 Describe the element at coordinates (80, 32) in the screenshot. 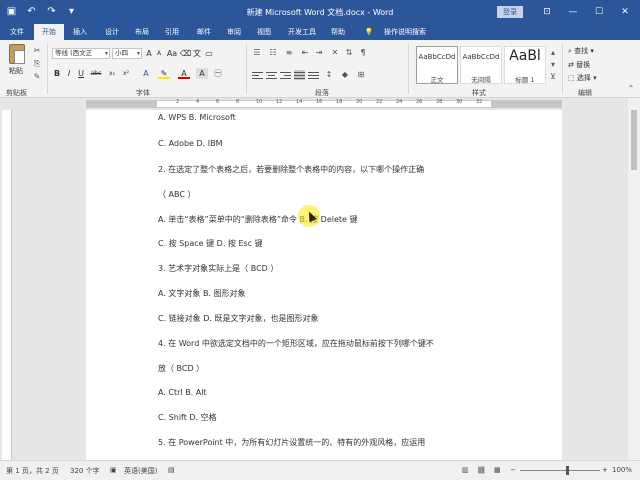

I see `tab-insert: 插入` at that location.